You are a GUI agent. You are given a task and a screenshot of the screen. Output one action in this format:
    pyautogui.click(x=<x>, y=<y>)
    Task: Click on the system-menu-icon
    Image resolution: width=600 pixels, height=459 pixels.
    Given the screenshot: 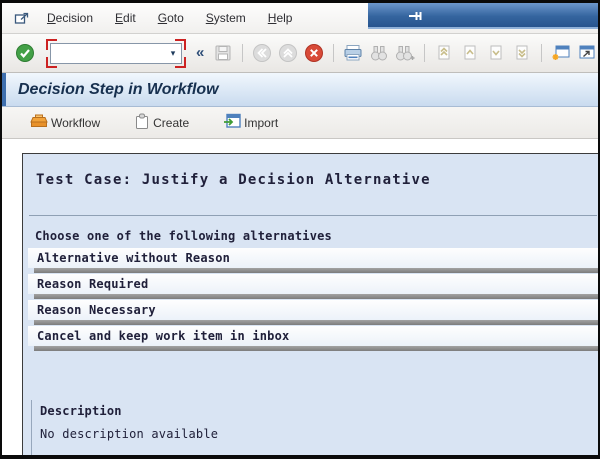 What is the action you would take?
    pyautogui.click(x=22, y=18)
    